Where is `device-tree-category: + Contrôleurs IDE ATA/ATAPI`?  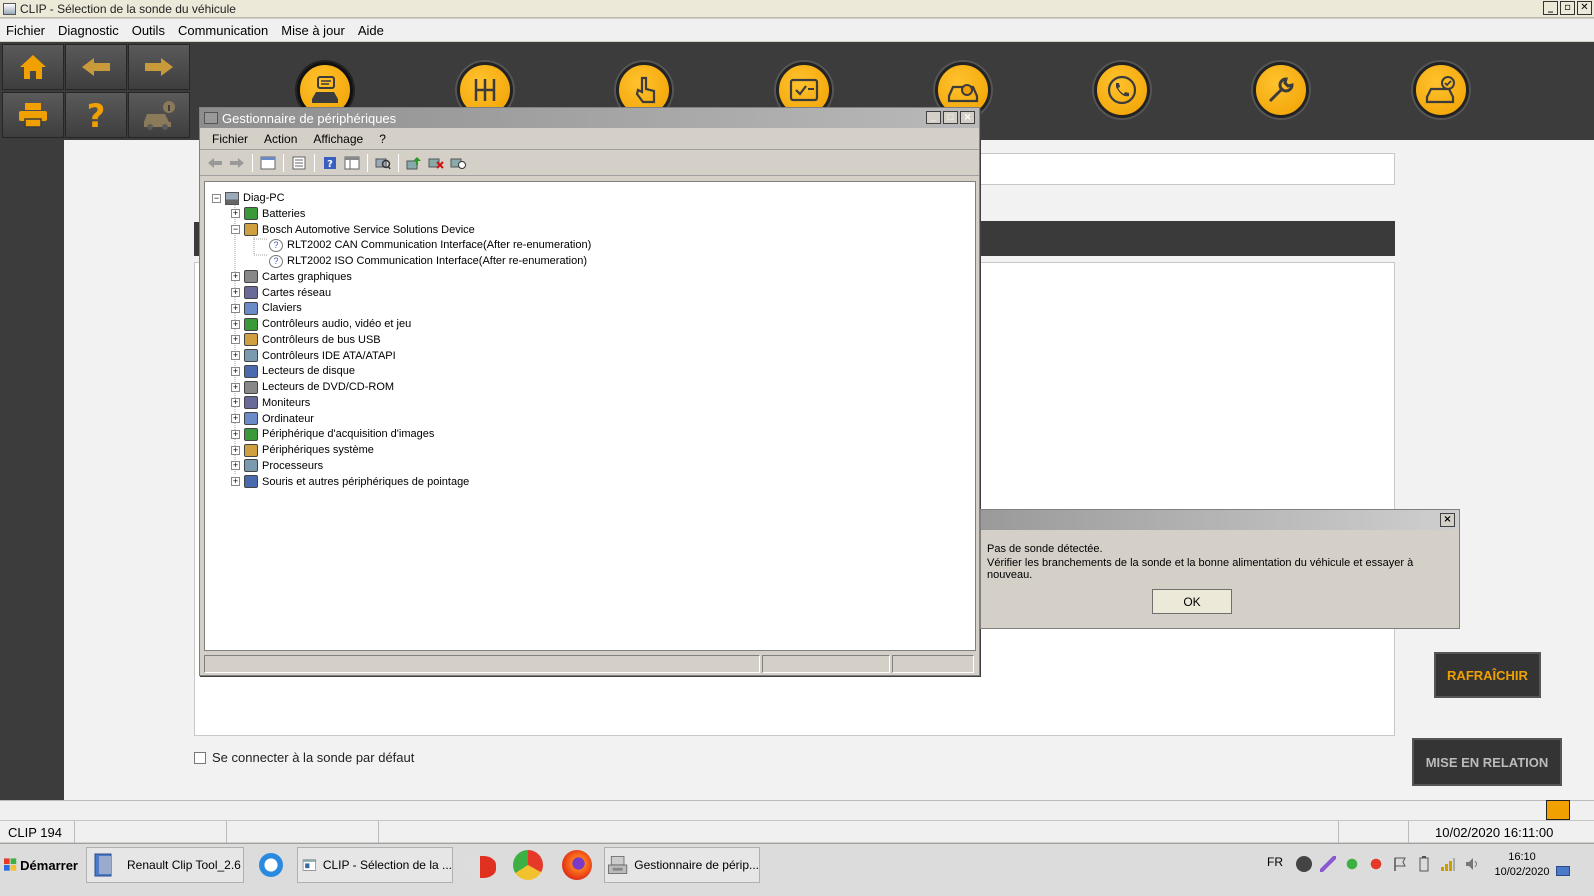
device-tree-category: + Contrôleurs IDE ATA/ATAPI is located at coordinates (313, 356).